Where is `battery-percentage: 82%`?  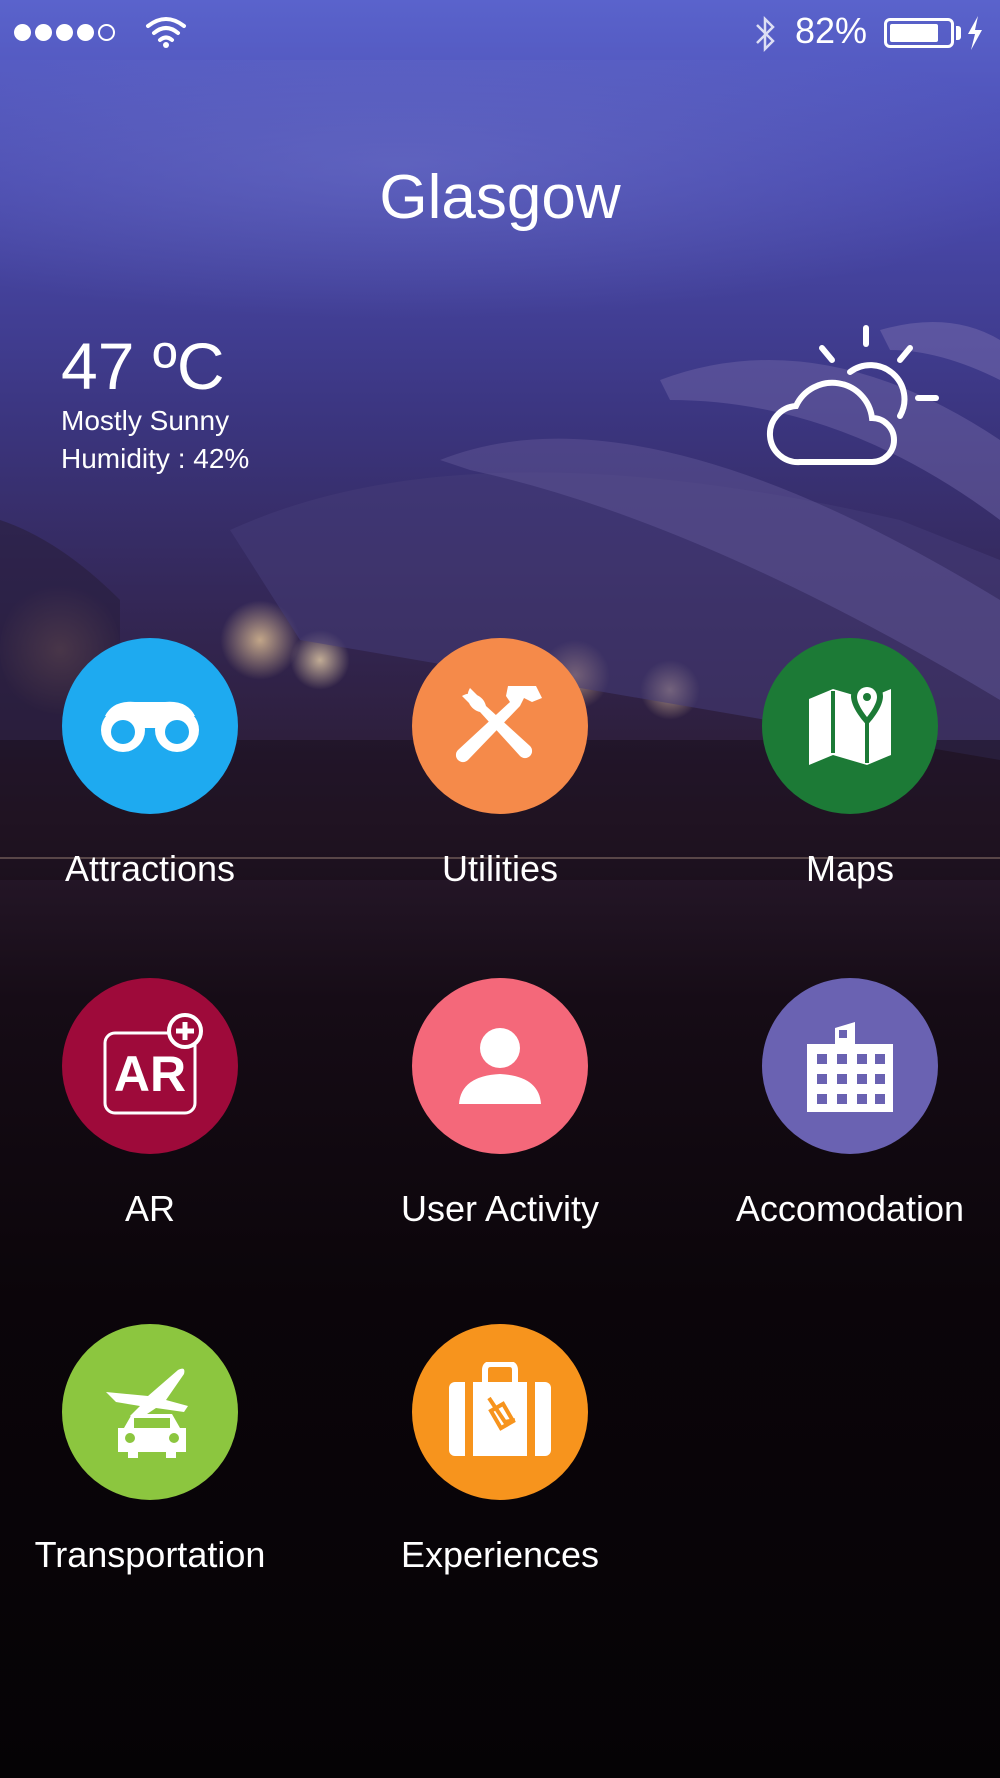
battery-percentage: 82% is located at coordinates (831, 30).